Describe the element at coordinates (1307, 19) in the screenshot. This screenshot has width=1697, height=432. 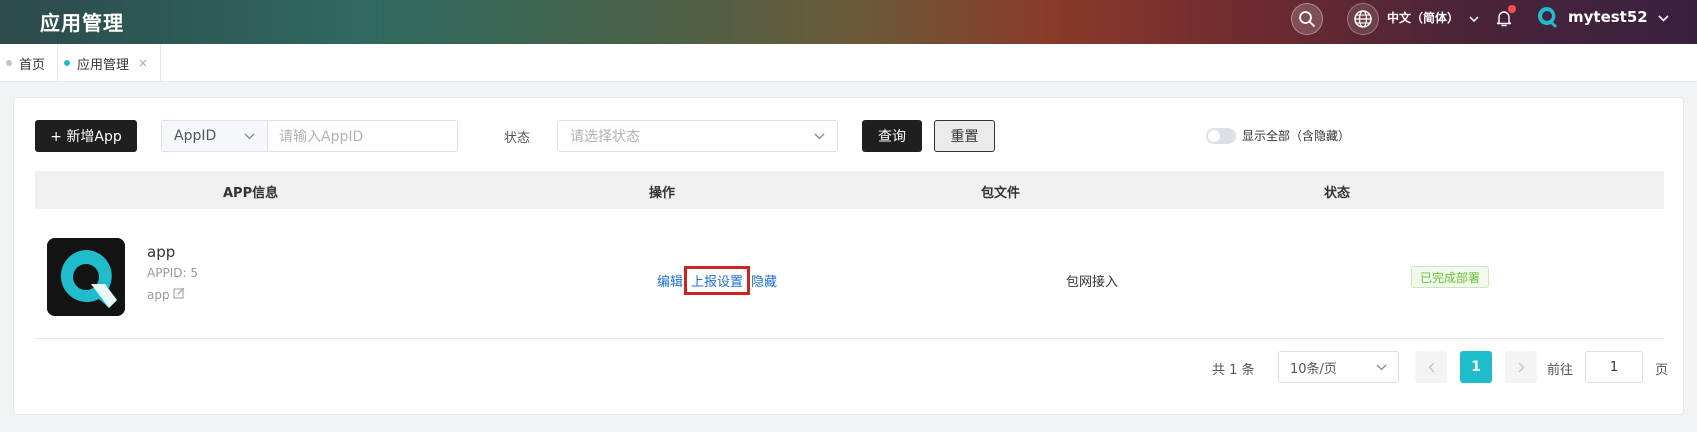
I see `search-icon` at that location.